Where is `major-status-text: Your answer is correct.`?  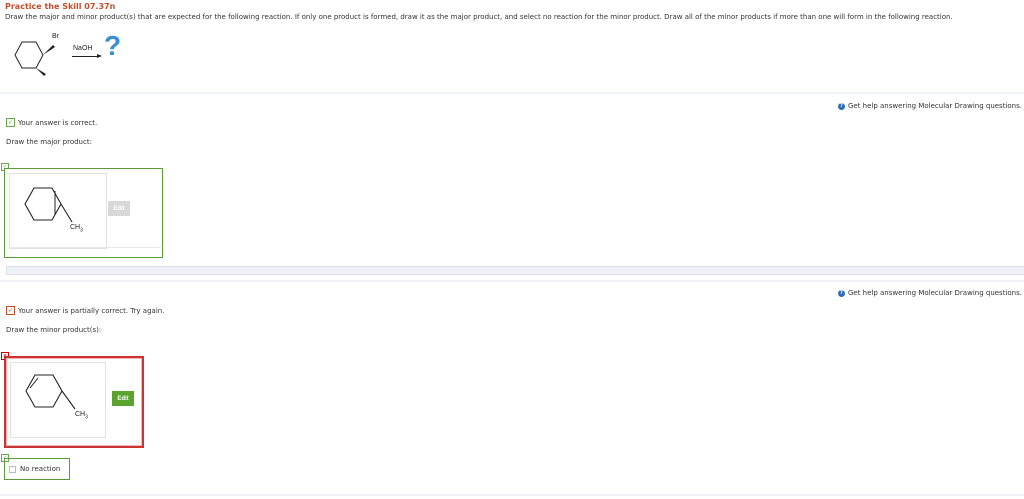
major-status-text: Your answer is correct. is located at coordinates (58, 122).